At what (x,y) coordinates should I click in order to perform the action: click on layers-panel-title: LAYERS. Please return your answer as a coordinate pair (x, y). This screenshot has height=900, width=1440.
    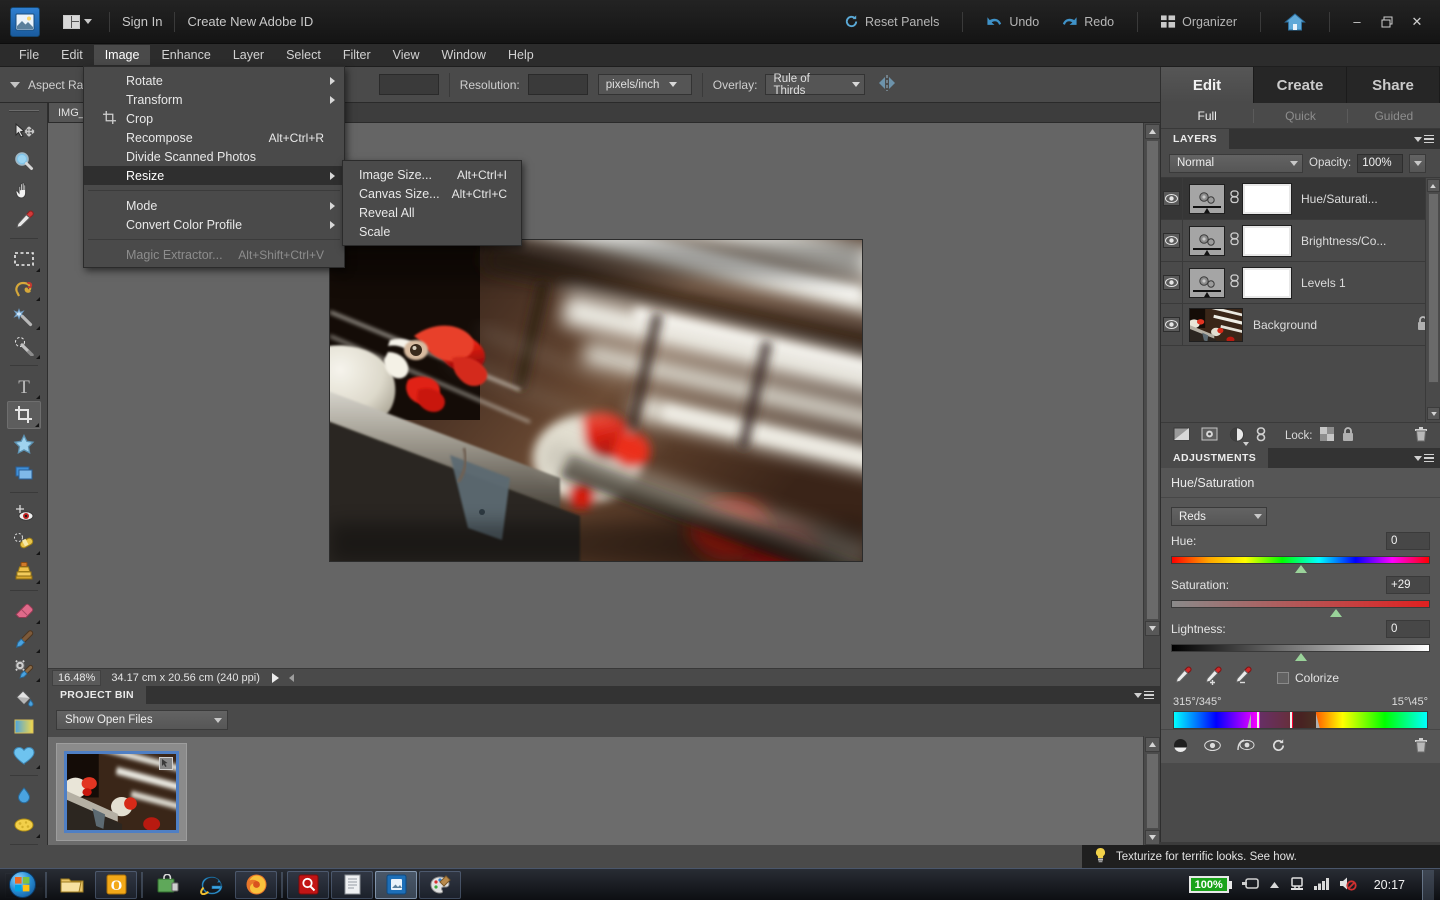
    Looking at the image, I should click on (1195, 139).